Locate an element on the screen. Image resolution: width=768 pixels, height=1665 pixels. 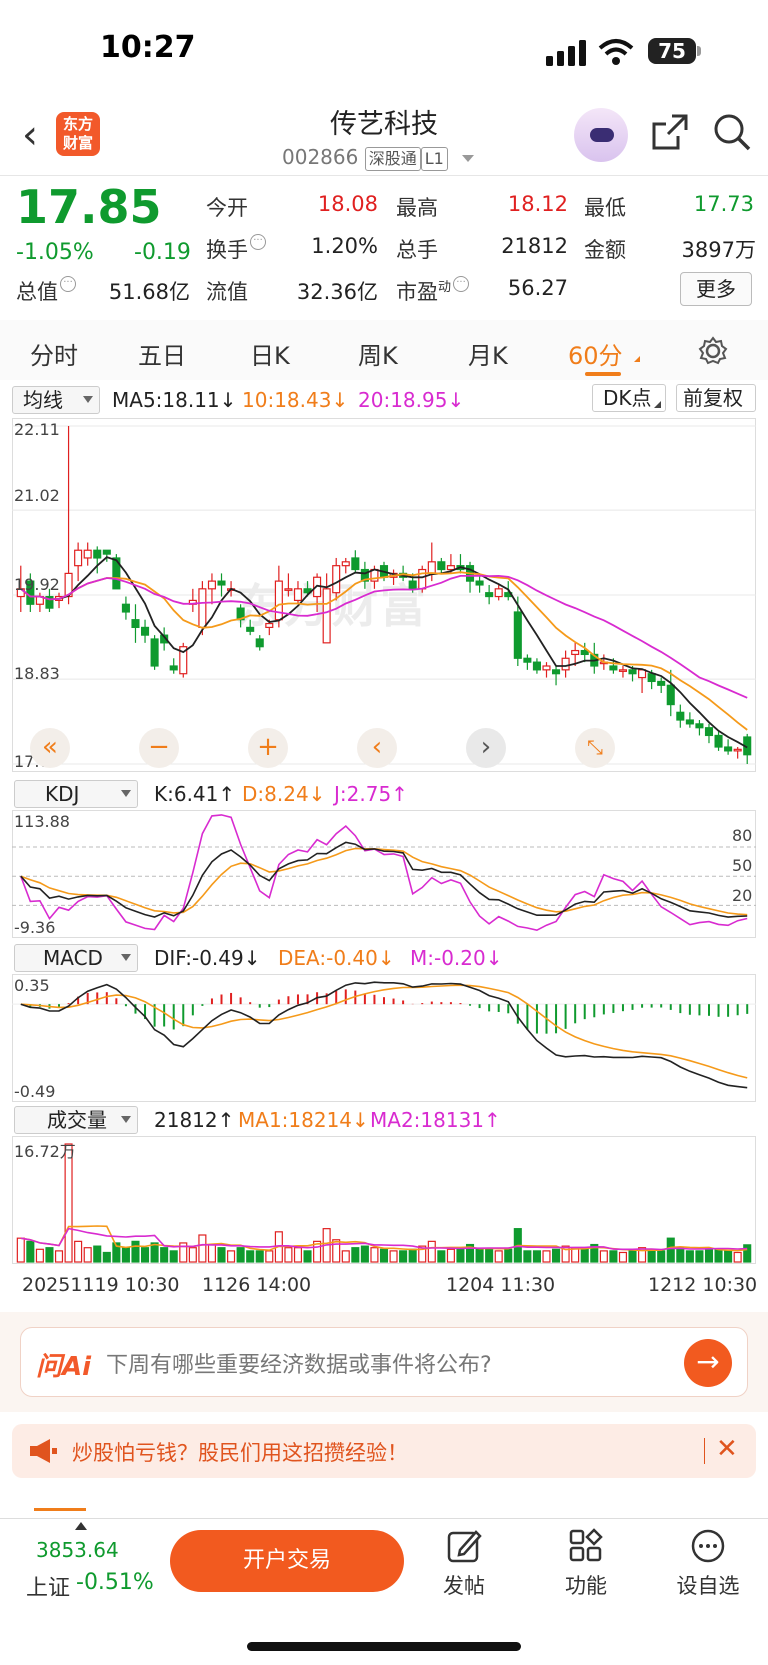
mcap-value: 51.68亿 is located at coordinates (149, 292).